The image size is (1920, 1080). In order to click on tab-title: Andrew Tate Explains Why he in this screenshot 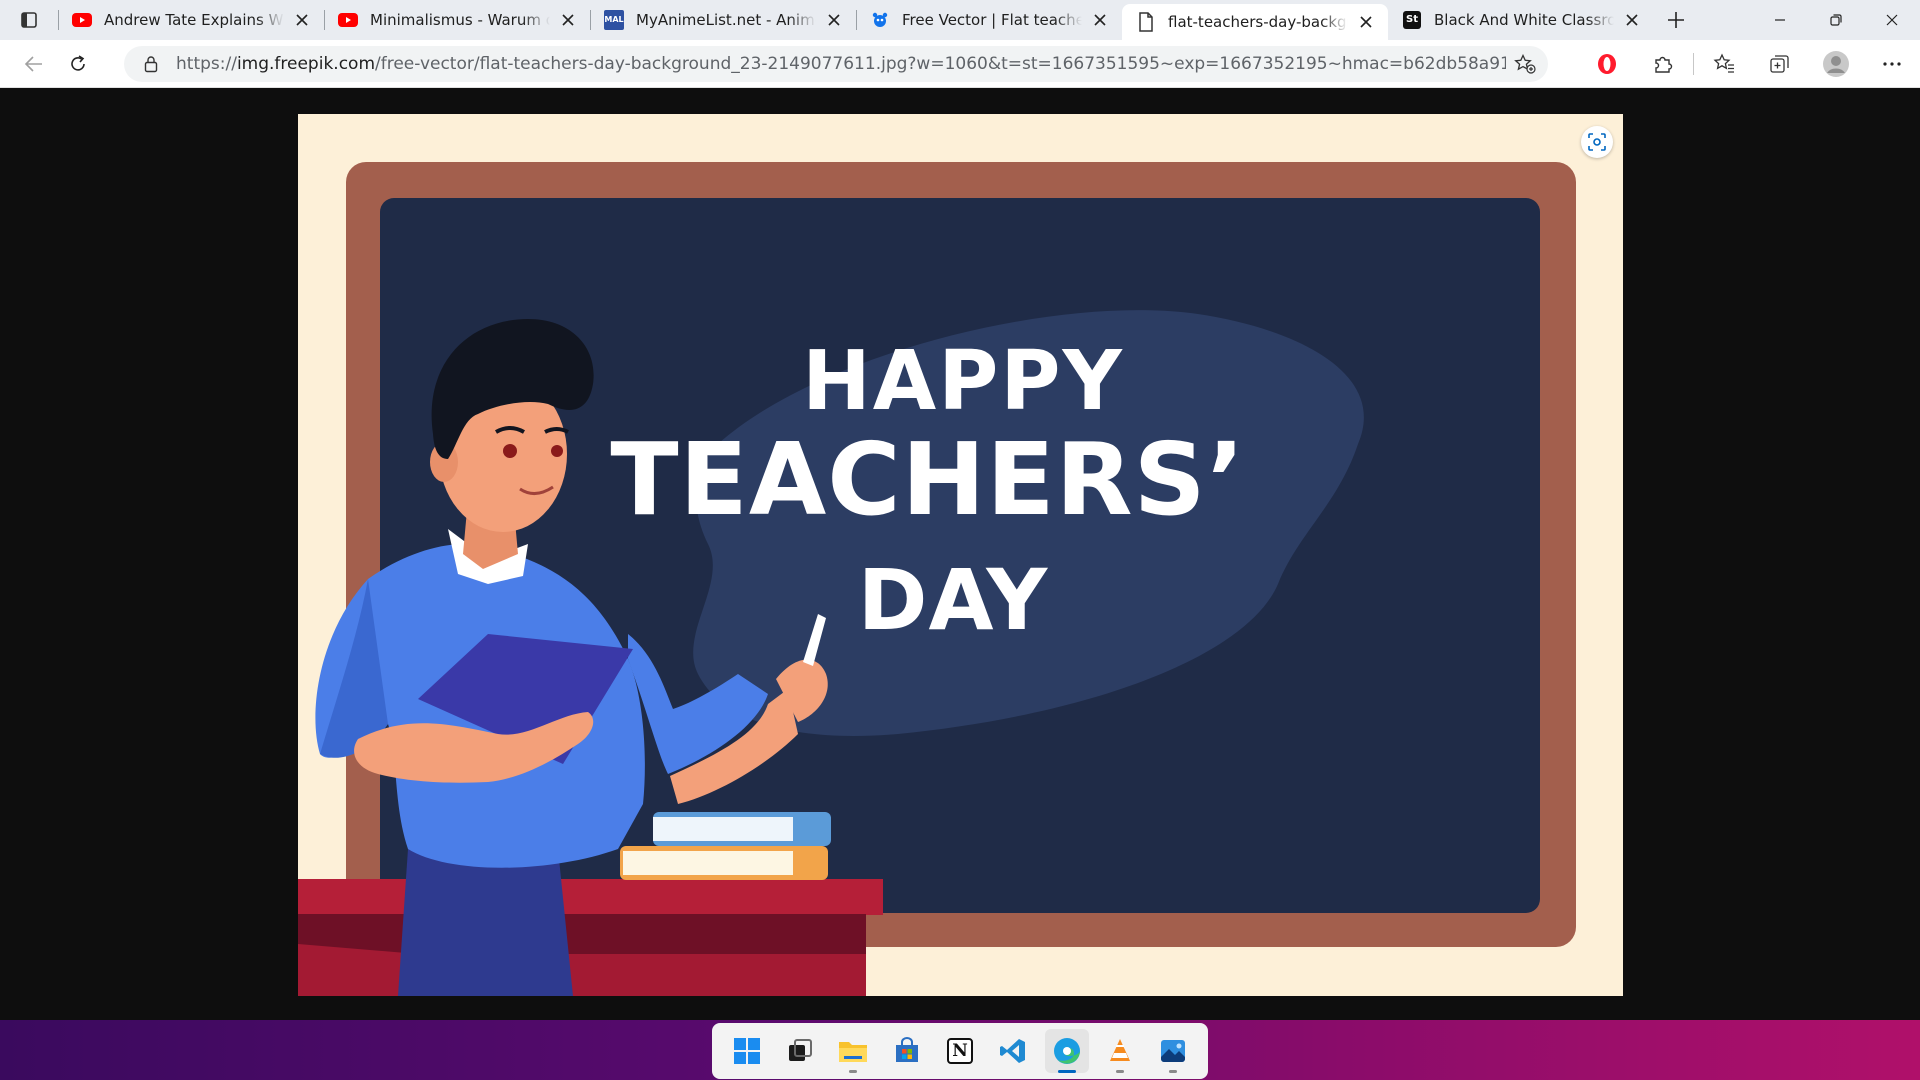, I will do `click(194, 20)`.